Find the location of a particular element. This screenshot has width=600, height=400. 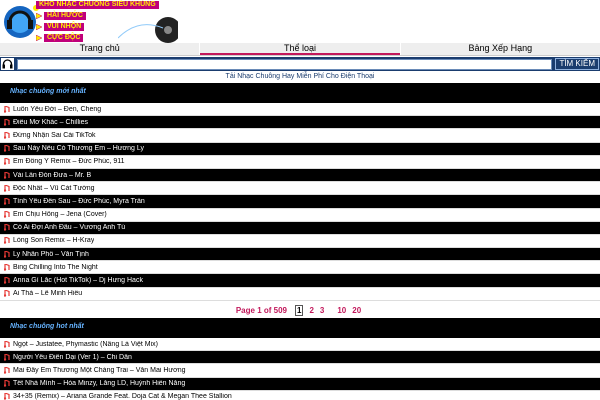

list-item: Em Đồng Ý Remix – Đức Phúc, 911 is located at coordinates (300, 162).